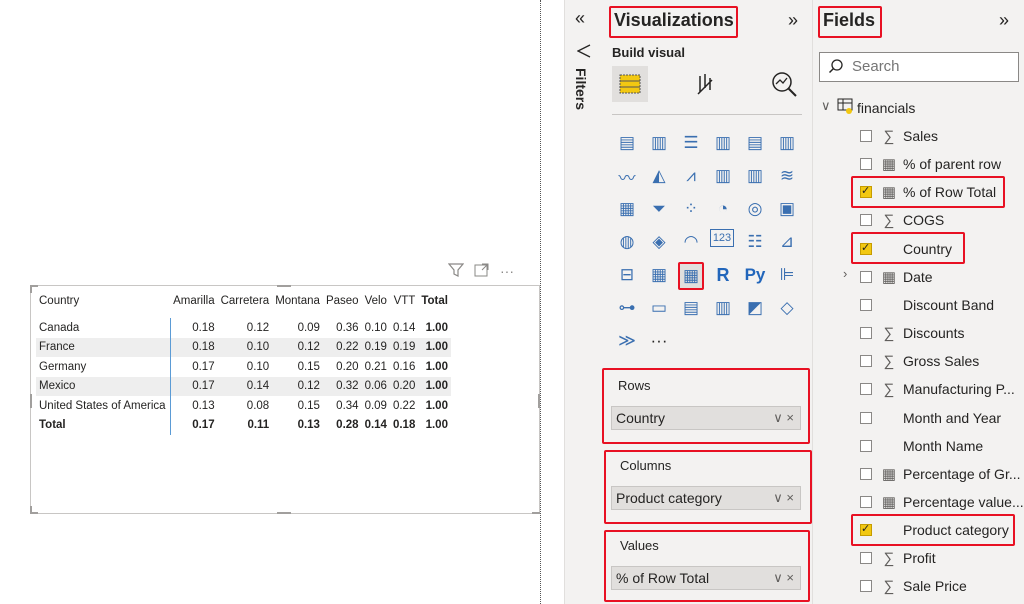 The height and width of the screenshot is (604, 1024). What do you see at coordinates (918, 586) in the screenshot?
I see `field-item: ∑ Sale Price` at bounding box center [918, 586].